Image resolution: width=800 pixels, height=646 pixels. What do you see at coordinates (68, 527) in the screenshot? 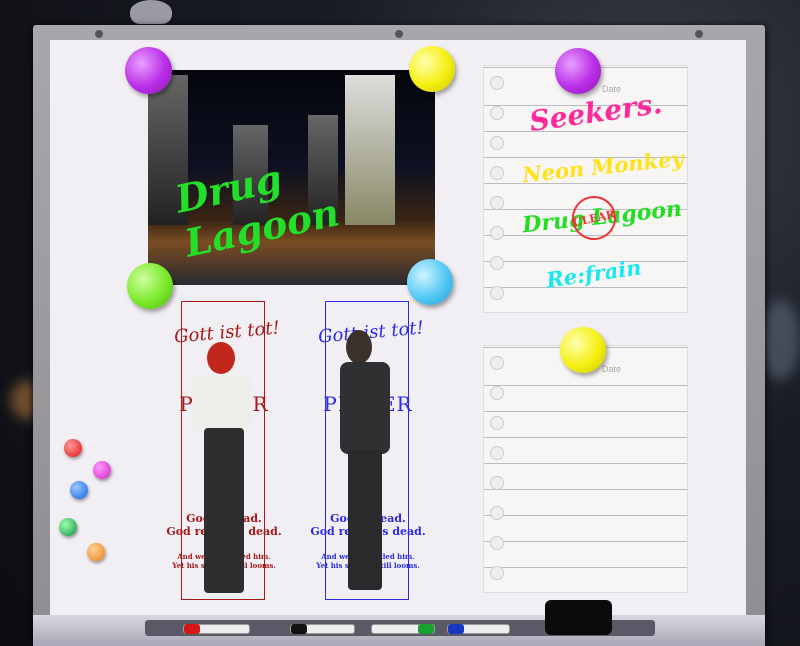
I see `magnet-green` at bounding box center [68, 527].